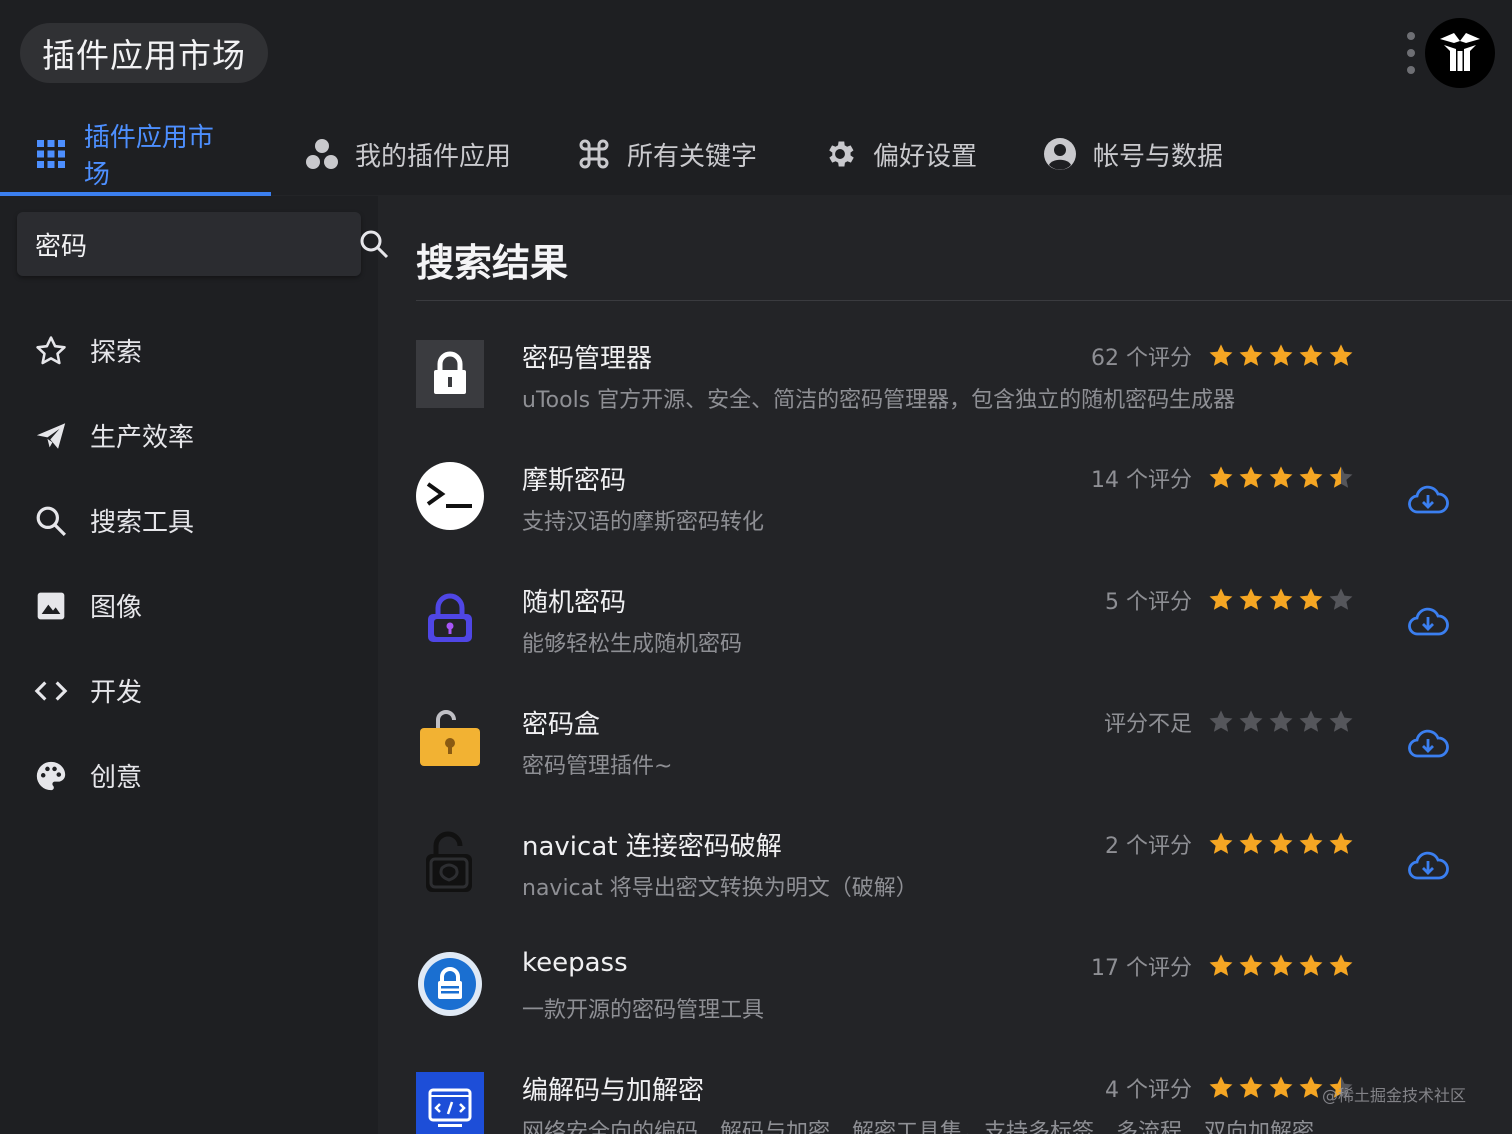 Image resolution: width=1512 pixels, height=1134 pixels. I want to click on rating: 5 个评分, so click(1206, 600).